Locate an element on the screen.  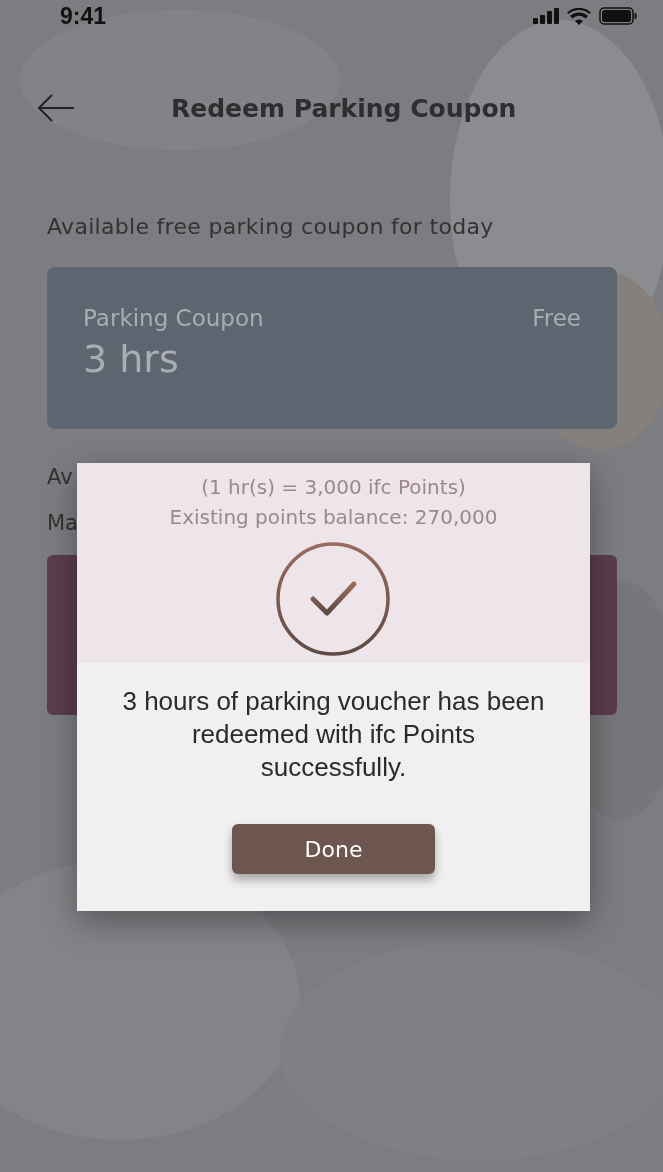
back-arrow-icon is located at coordinates (56, 108).